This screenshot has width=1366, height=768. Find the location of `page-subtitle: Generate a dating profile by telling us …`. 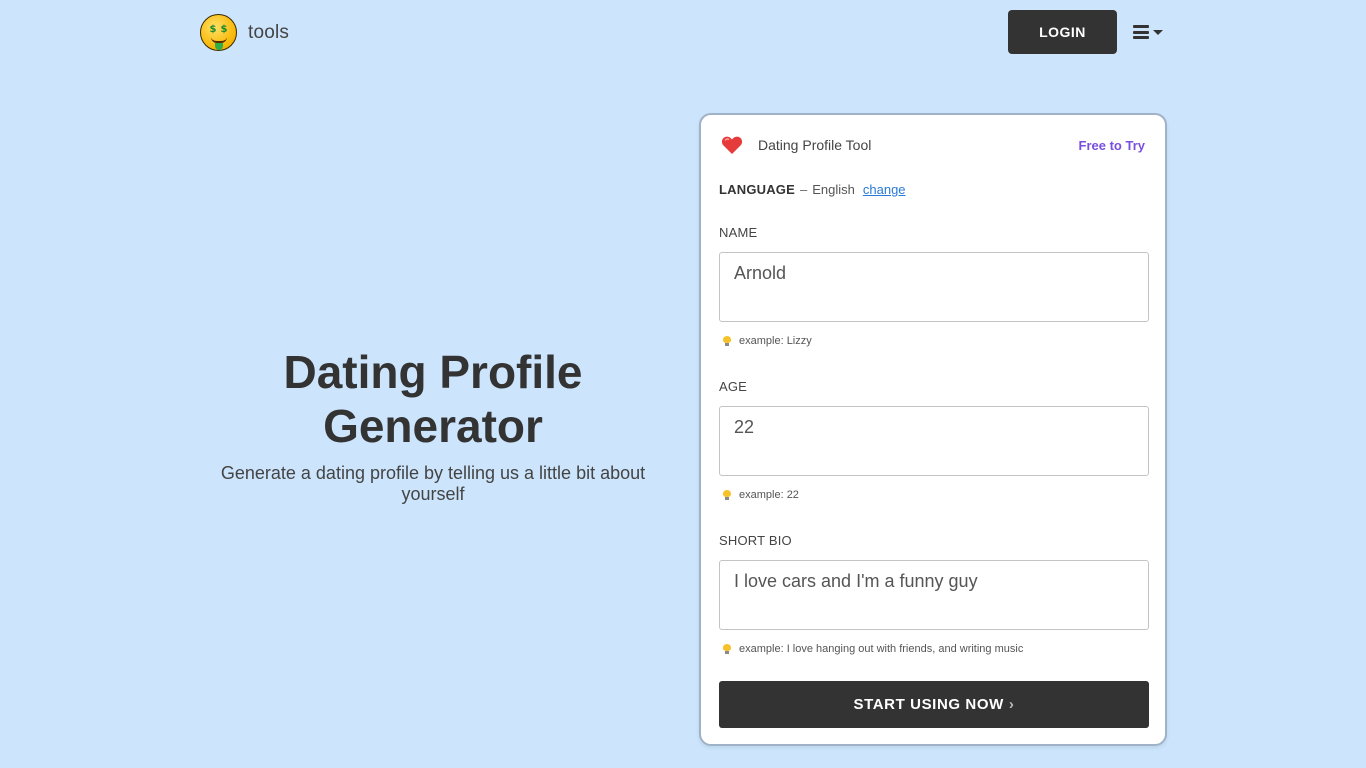

page-subtitle: Generate a dating profile by telling us … is located at coordinates (433, 483).